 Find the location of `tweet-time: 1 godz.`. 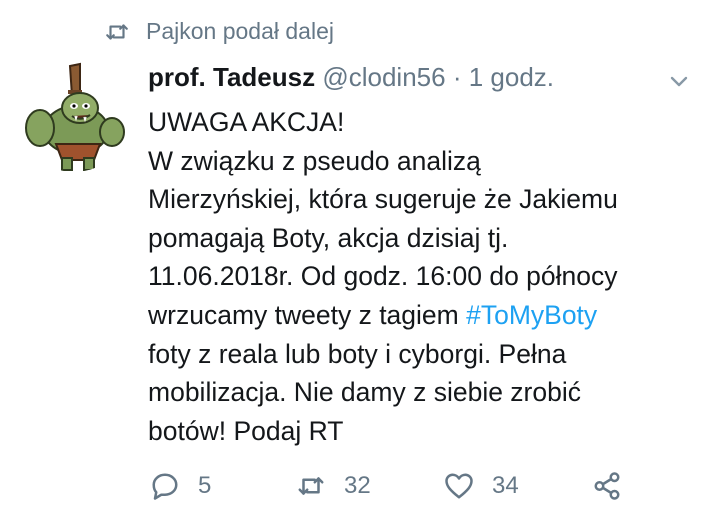

tweet-time: 1 godz. is located at coordinates (511, 77).